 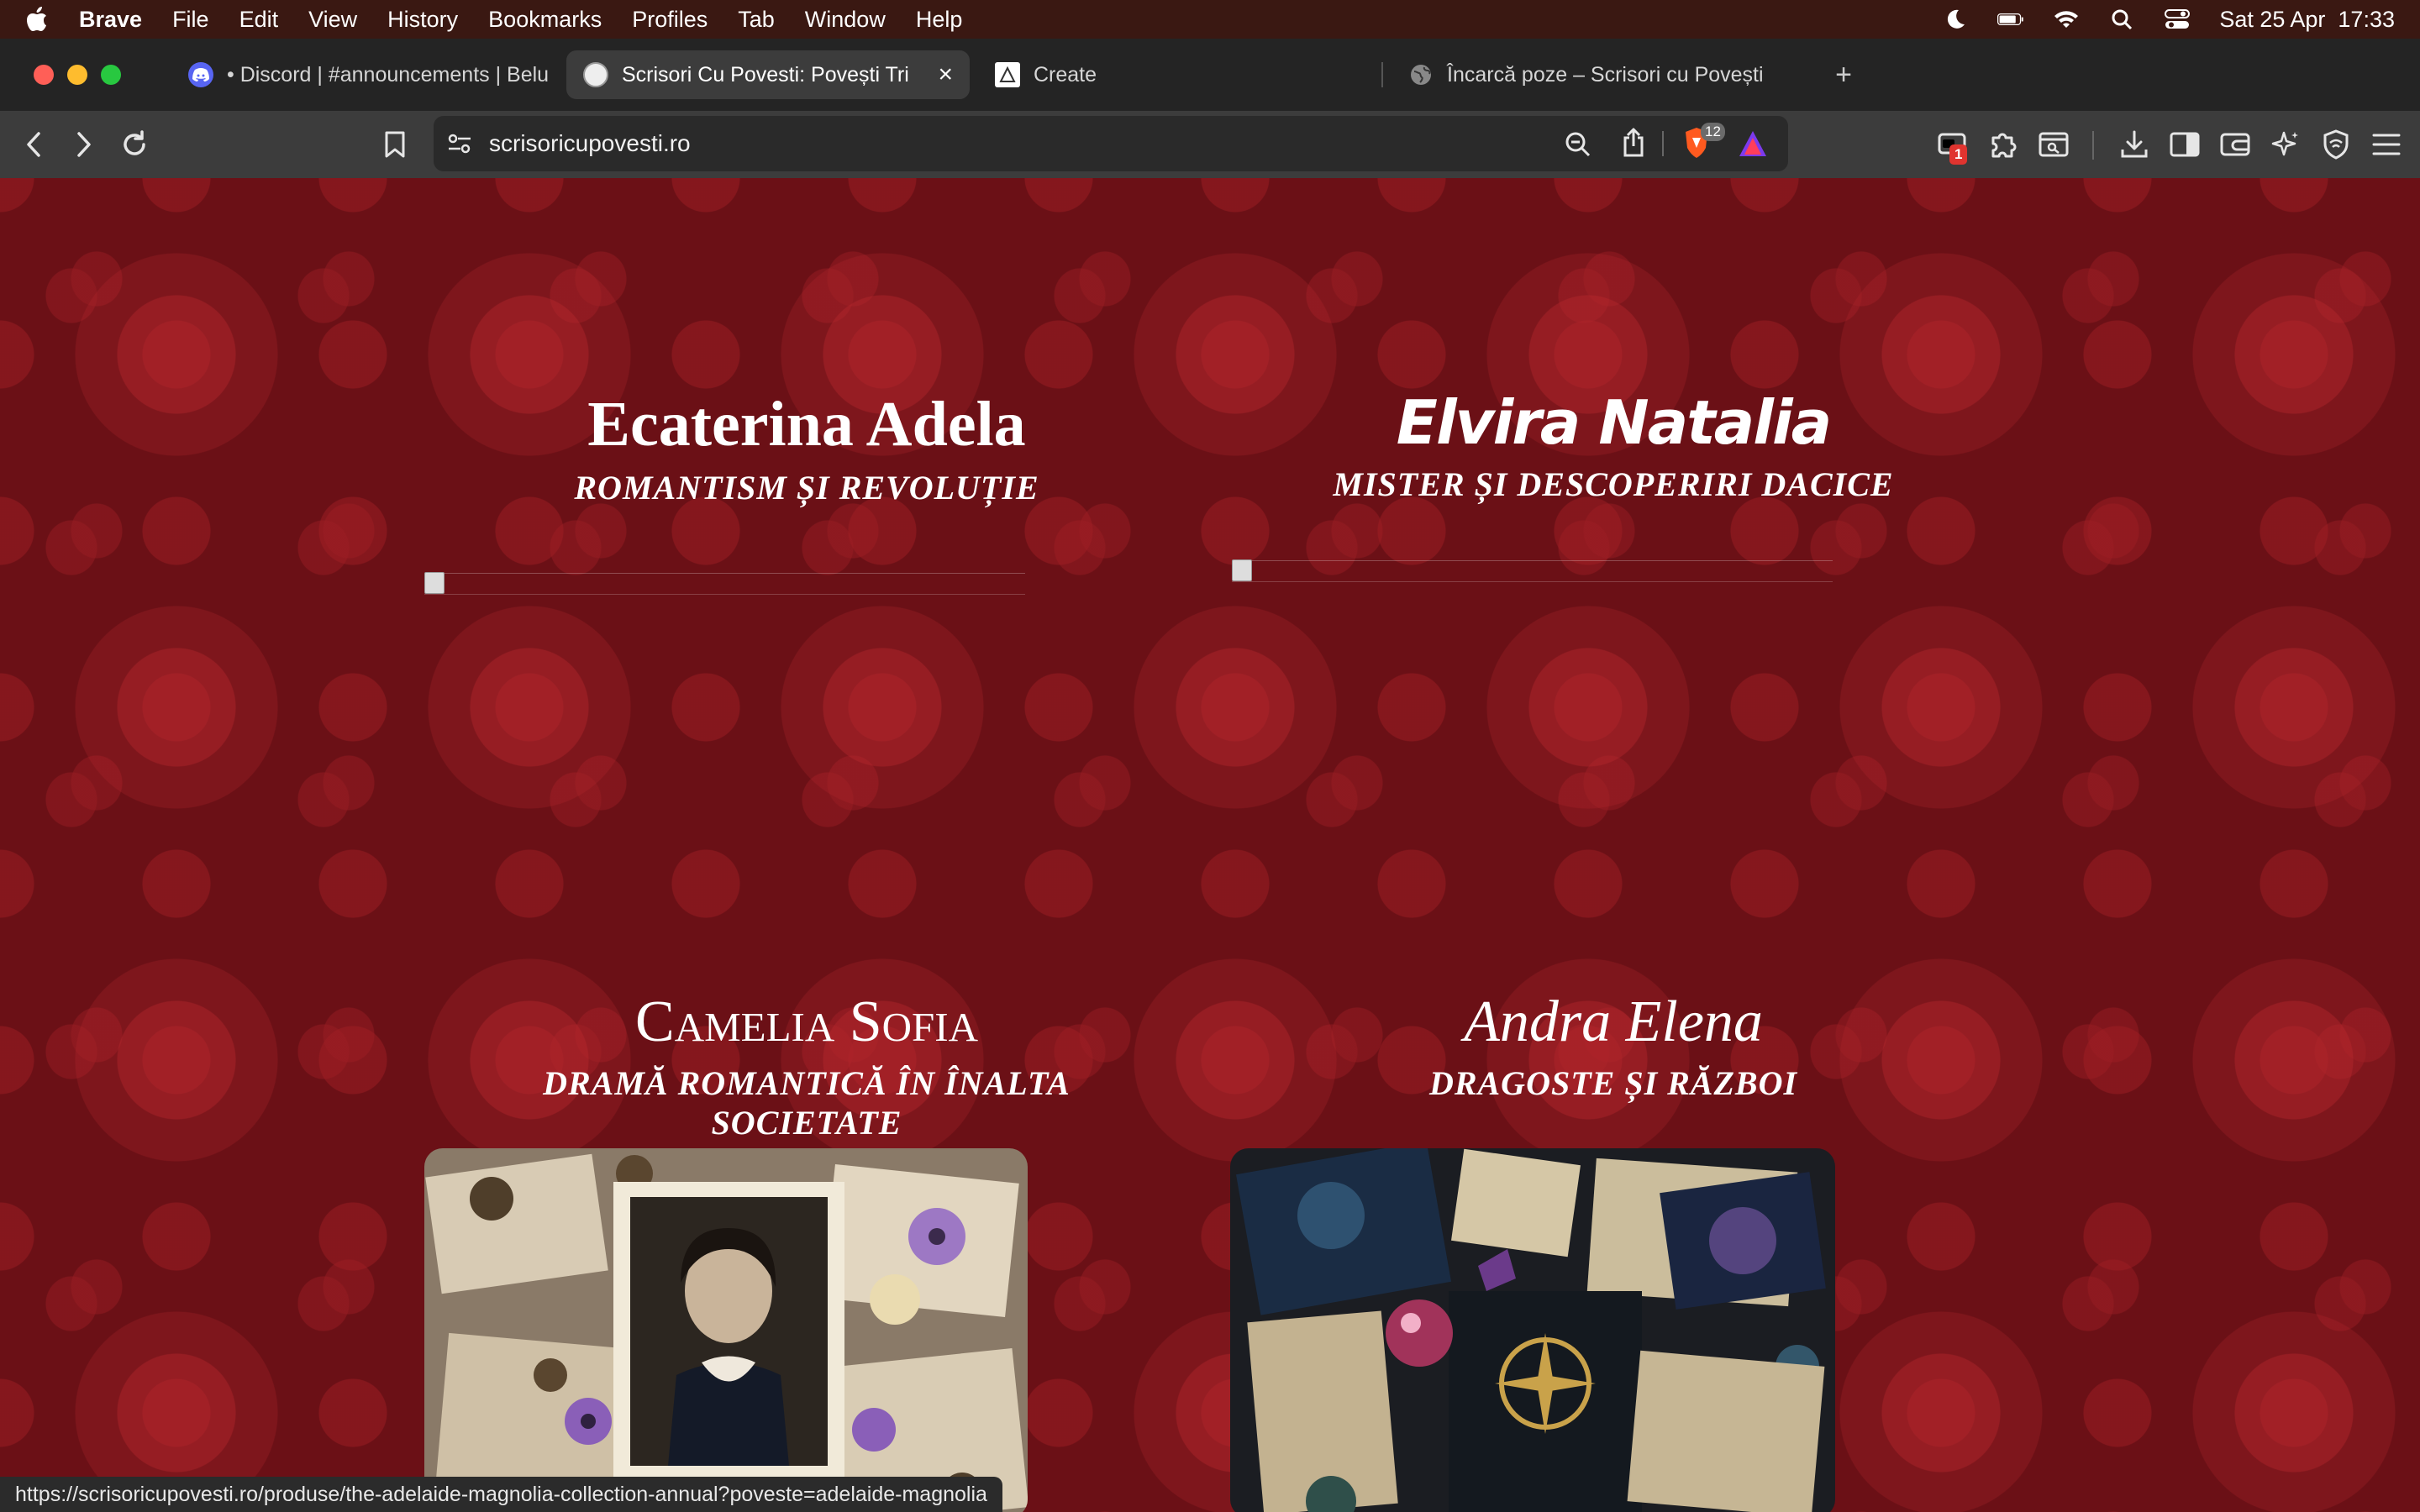 I want to click on bookmark-button, so click(x=395, y=144).